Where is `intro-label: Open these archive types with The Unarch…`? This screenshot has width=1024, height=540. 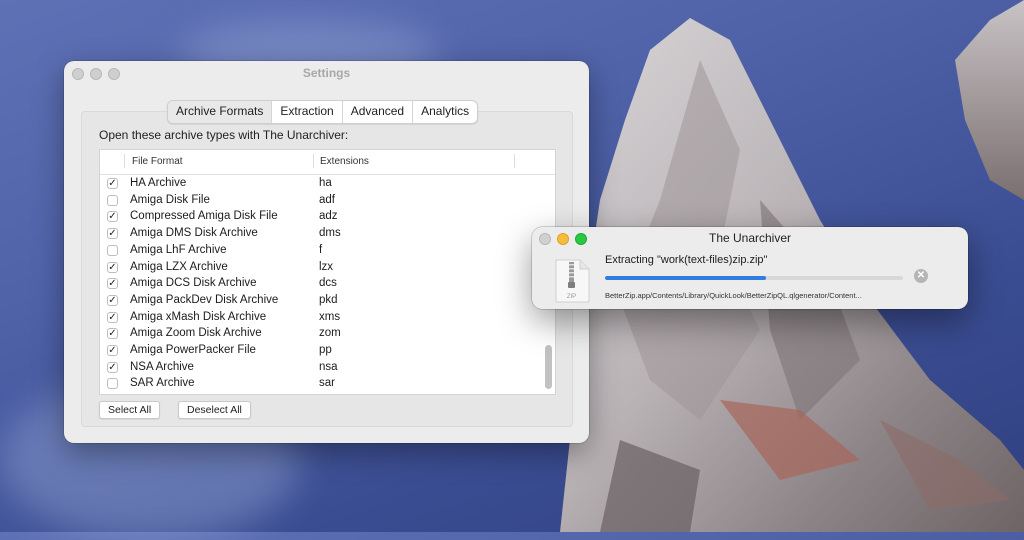
intro-label: Open these archive types with The Unarch… is located at coordinates (224, 135).